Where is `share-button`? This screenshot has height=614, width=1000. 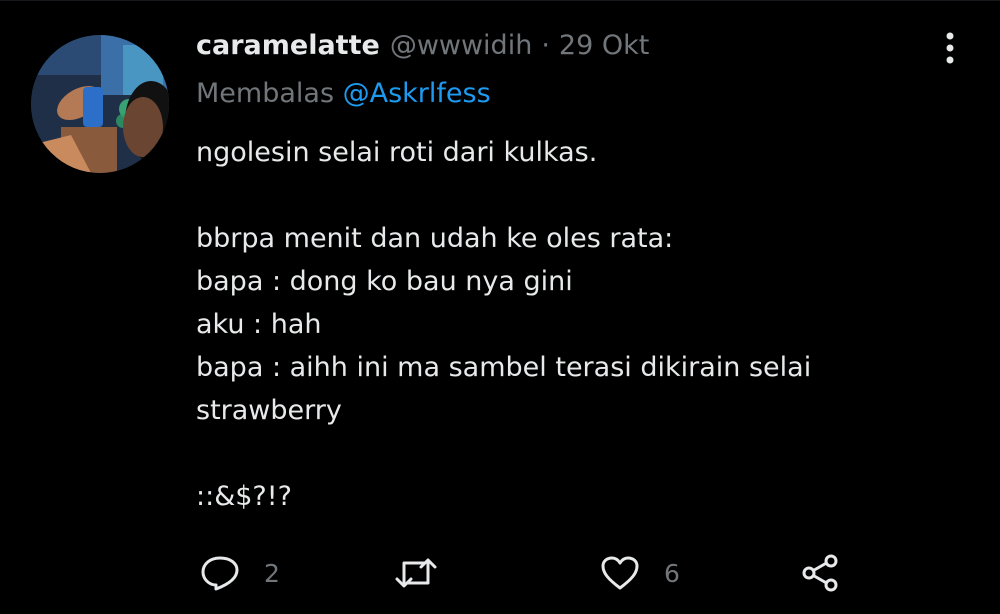 share-button is located at coordinates (820, 573).